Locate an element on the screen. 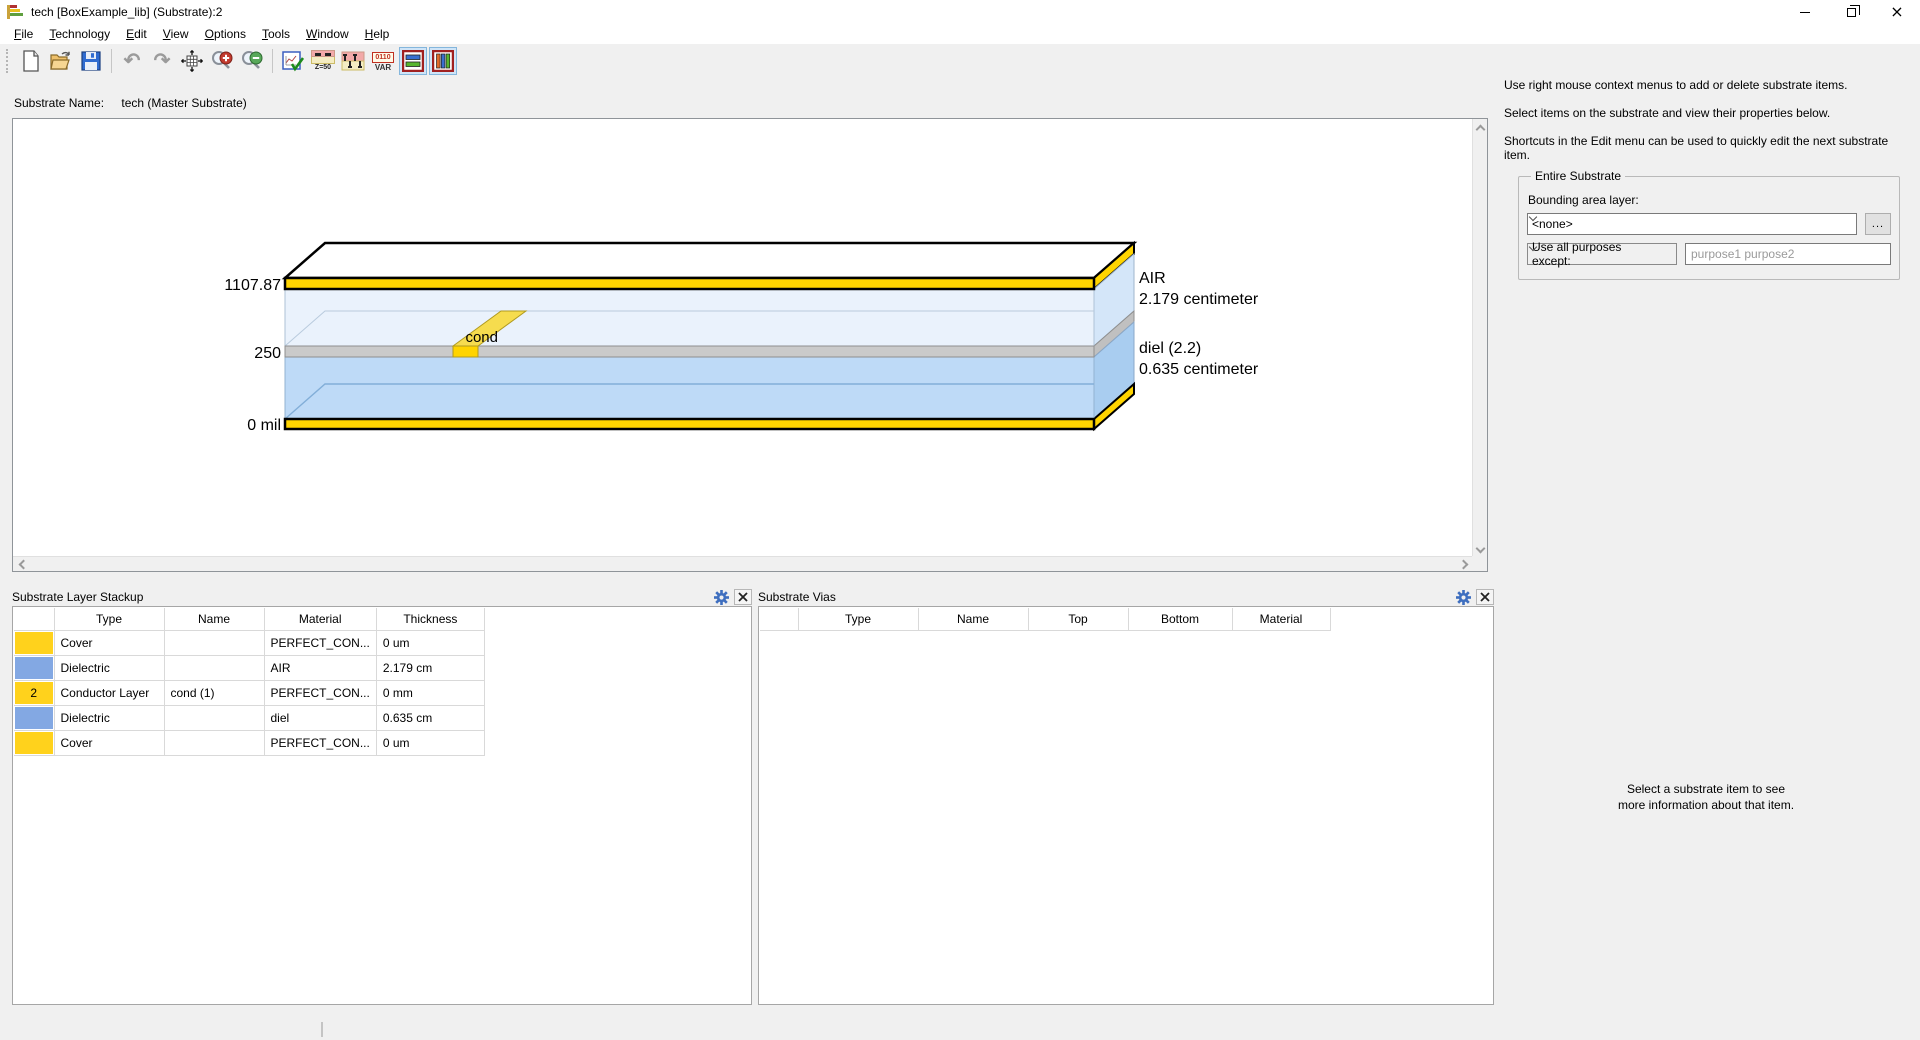 This screenshot has width=1920, height=1040. cell-material: diel is located at coordinates (320, 718).